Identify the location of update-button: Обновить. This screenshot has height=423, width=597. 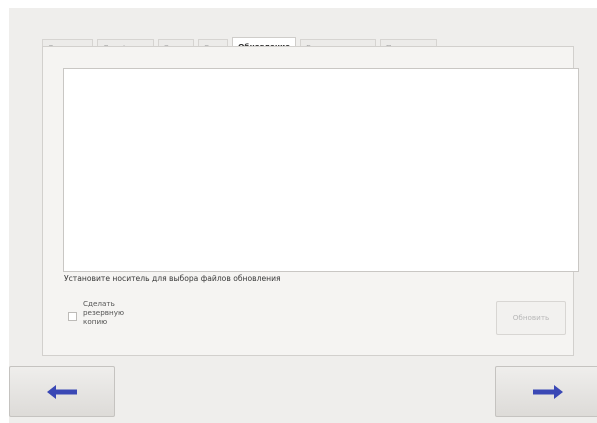
(531, 318).